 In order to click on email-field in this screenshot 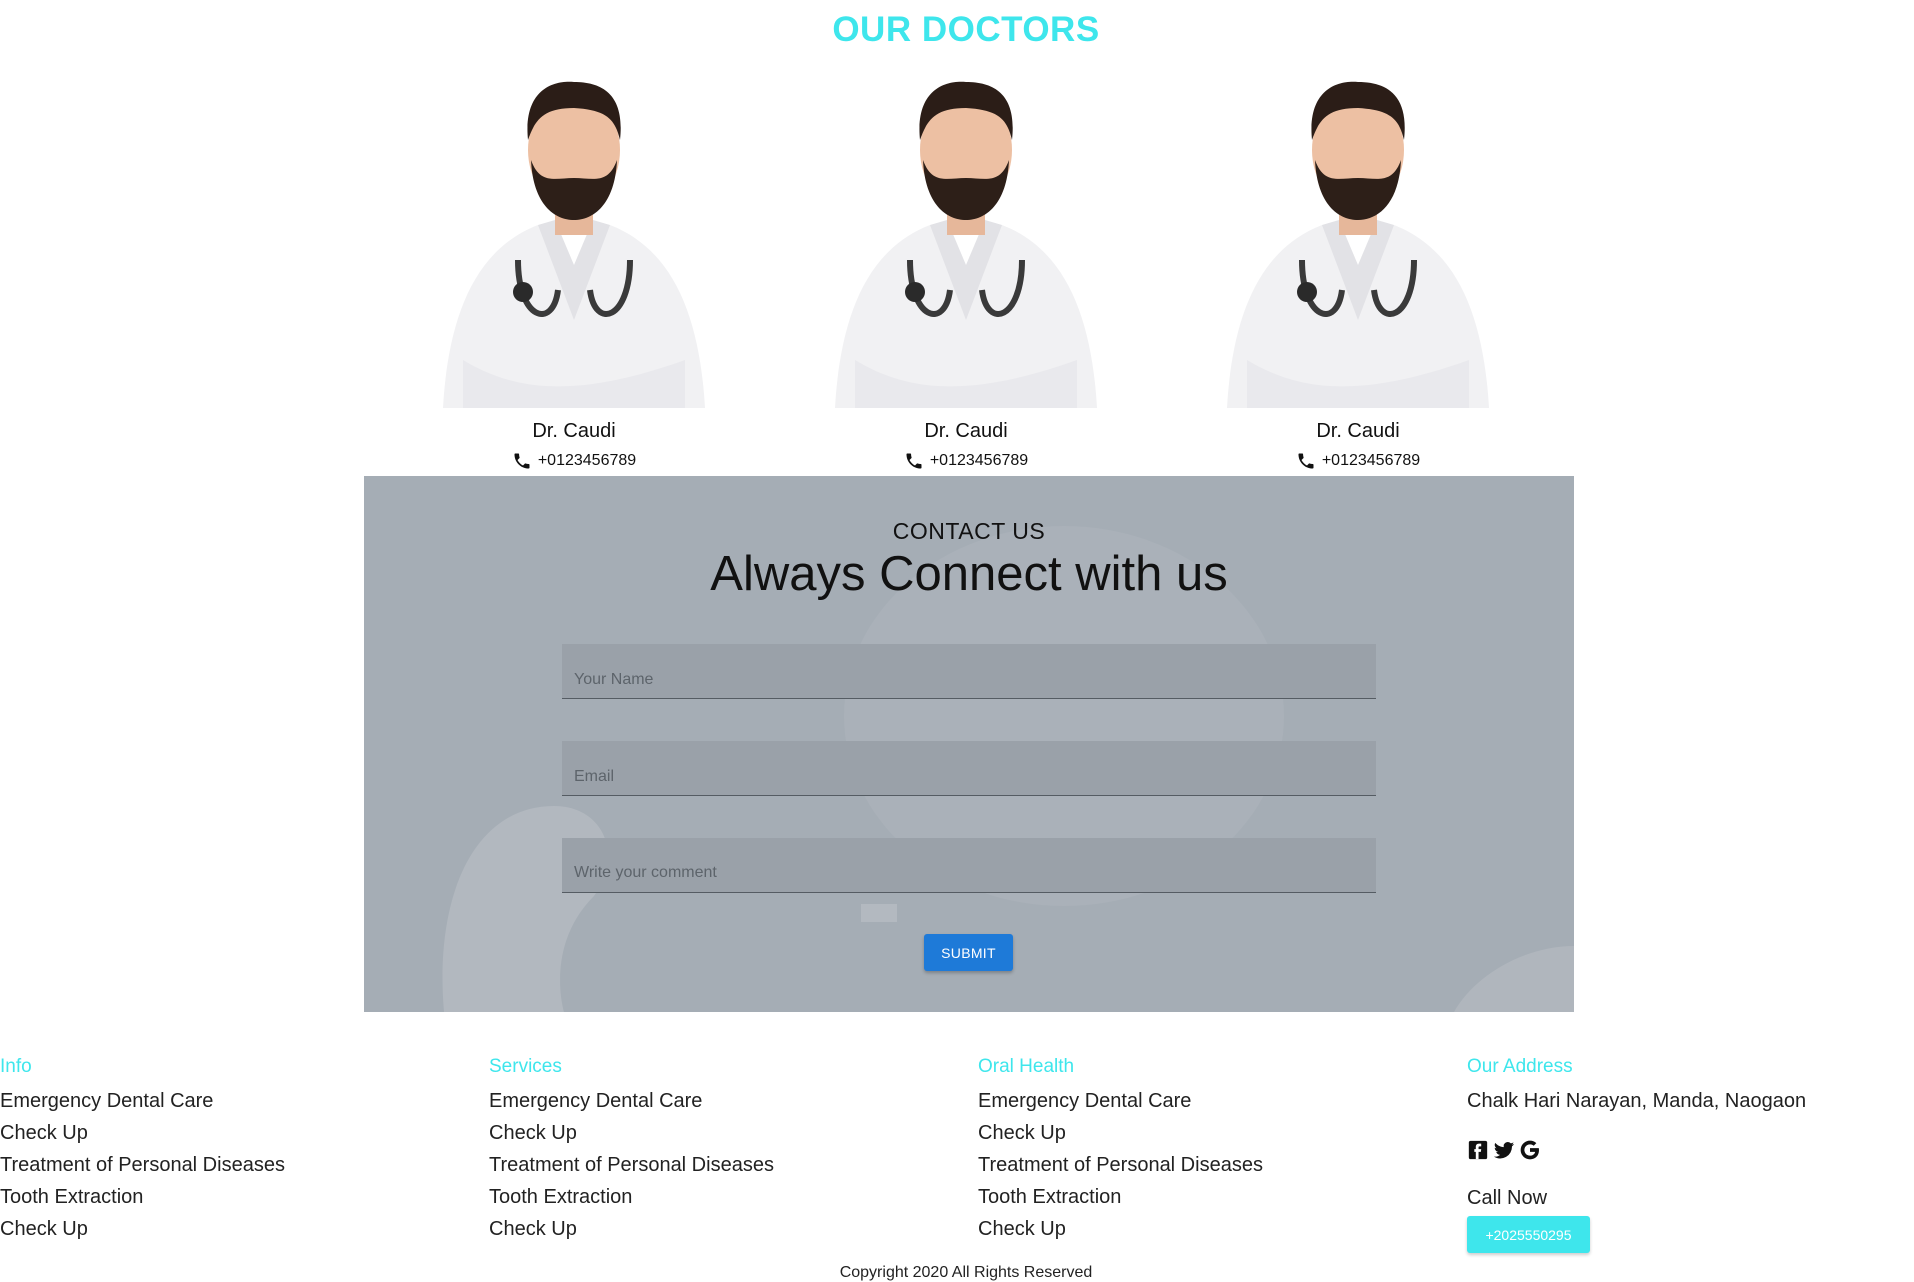, I will do `click(969, 768)`.